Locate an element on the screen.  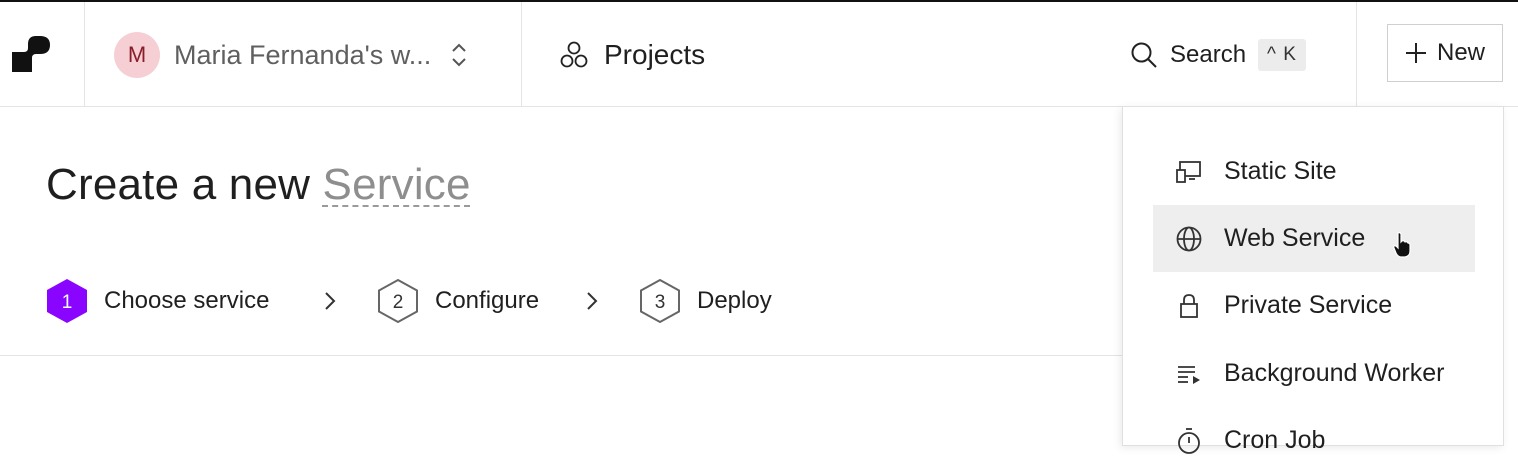
step-label: Deploy is located at coordinates (734, 300).